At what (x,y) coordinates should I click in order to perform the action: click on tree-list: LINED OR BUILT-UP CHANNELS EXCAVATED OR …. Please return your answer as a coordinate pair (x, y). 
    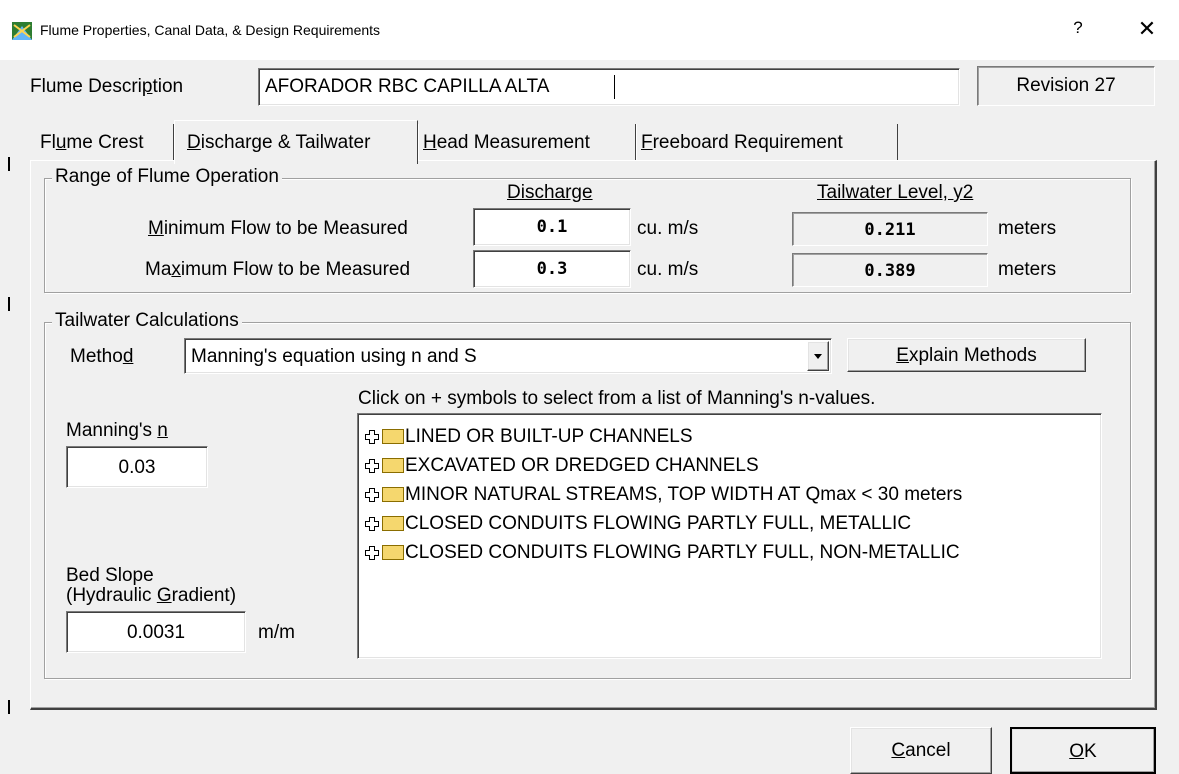
    Looking at the image, I should click on (663, 494).